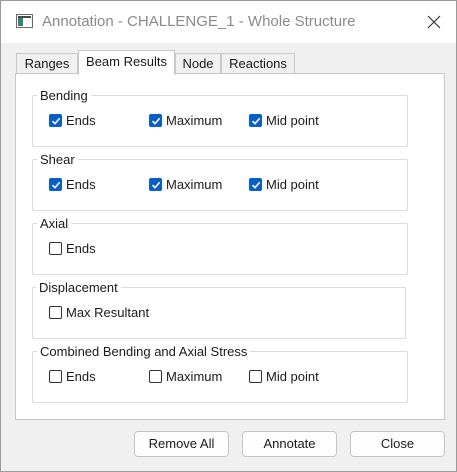 This screenshot has height=472, width=457. What do you see at coordinates (78, 287) in the screenshot?
I see `displacement-group-title: Displacement` at bounding box center [78, 287].